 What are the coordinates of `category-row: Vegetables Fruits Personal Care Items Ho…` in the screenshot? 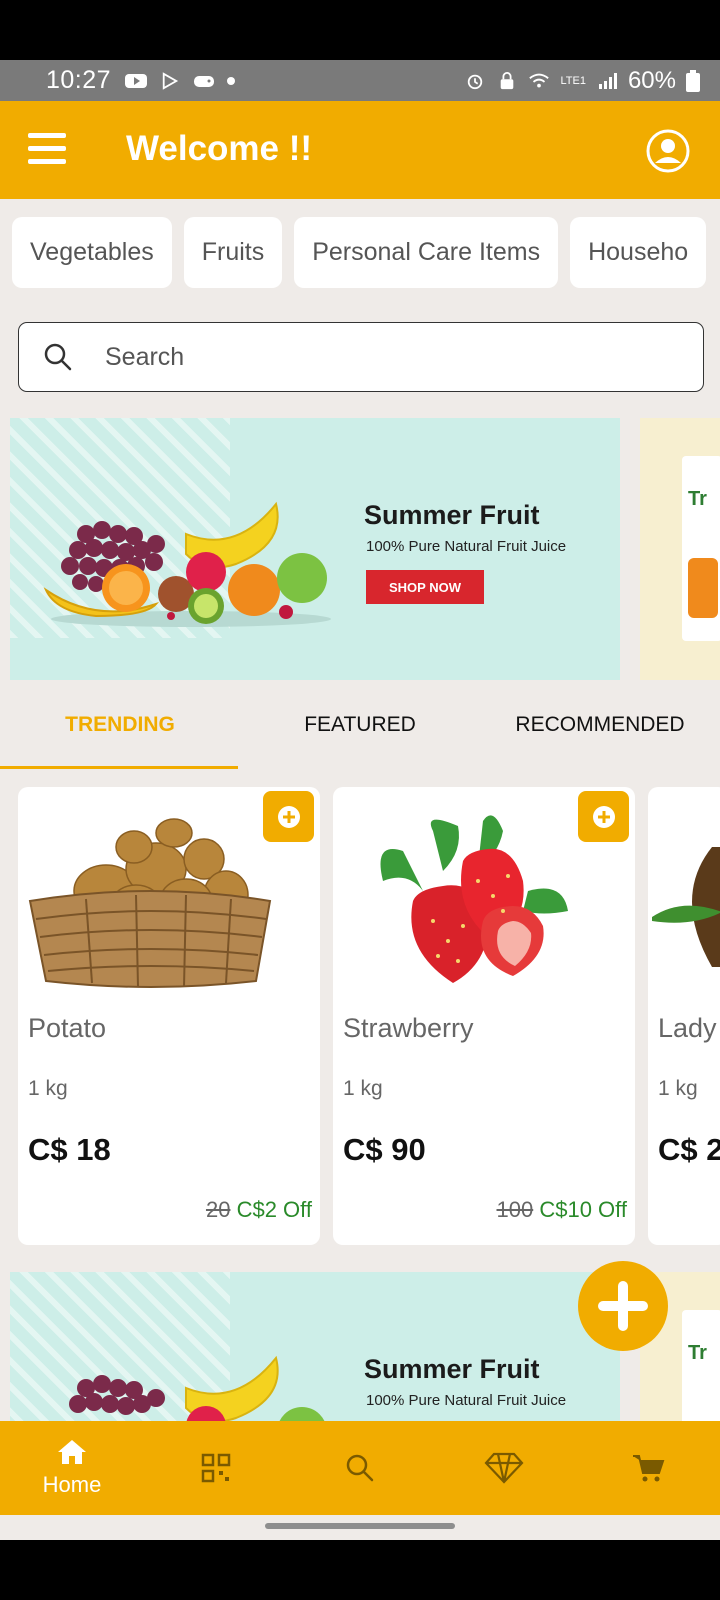 It's located at (359, 252).